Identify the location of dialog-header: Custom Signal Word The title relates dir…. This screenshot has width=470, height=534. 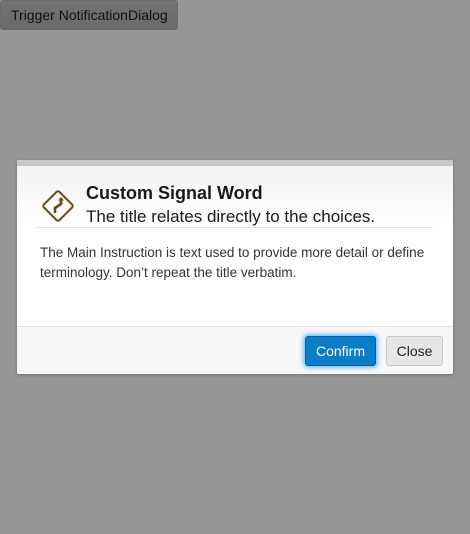
(235, 198).